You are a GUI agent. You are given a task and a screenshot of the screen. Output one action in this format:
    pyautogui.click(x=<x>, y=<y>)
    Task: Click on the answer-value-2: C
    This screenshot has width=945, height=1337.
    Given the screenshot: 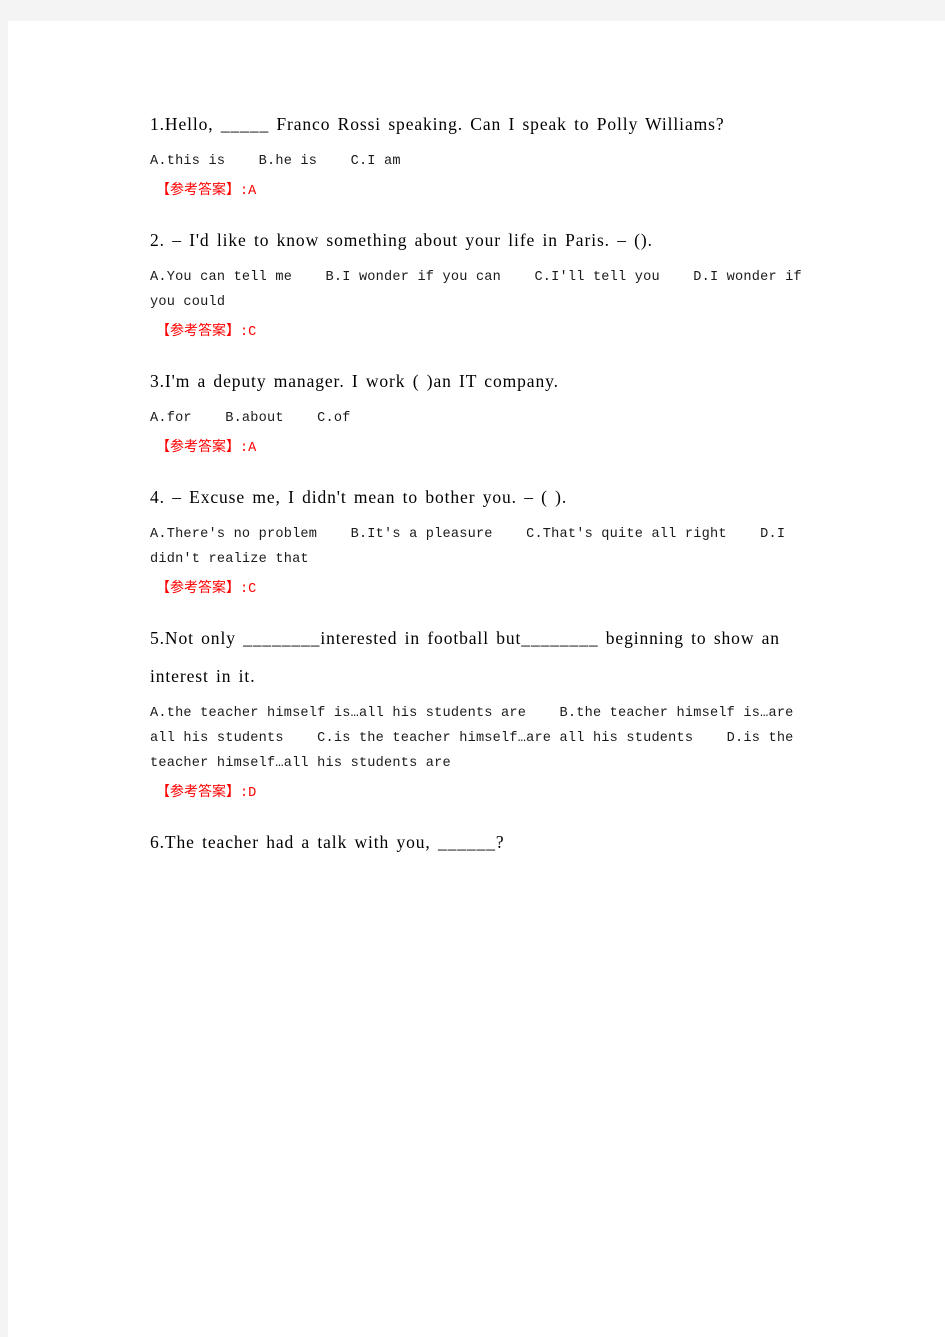 What is the action you would take?
    pyautogui.click(x=252, y=332)
    